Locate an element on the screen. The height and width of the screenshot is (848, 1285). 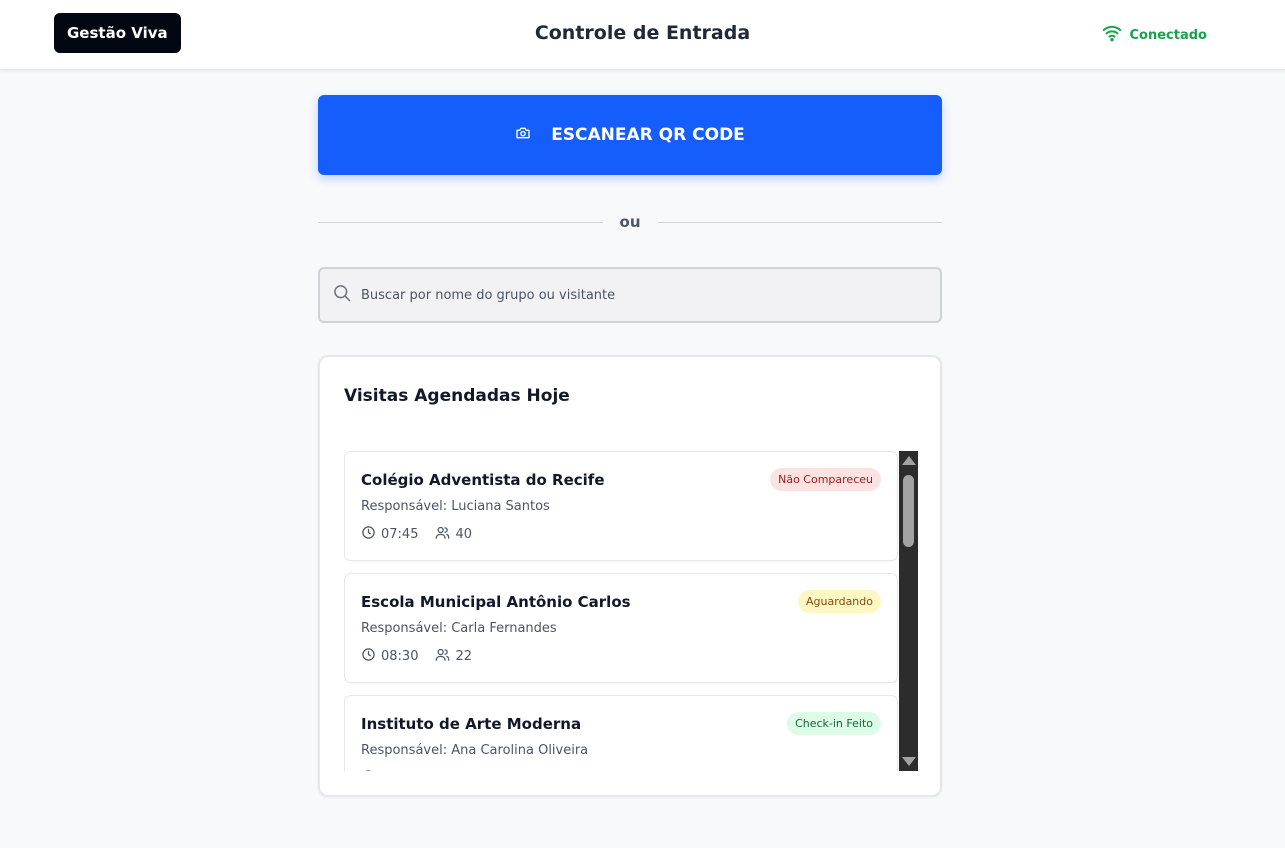
responsible-name: Luciana Santos is located at coordinates (500, 506).